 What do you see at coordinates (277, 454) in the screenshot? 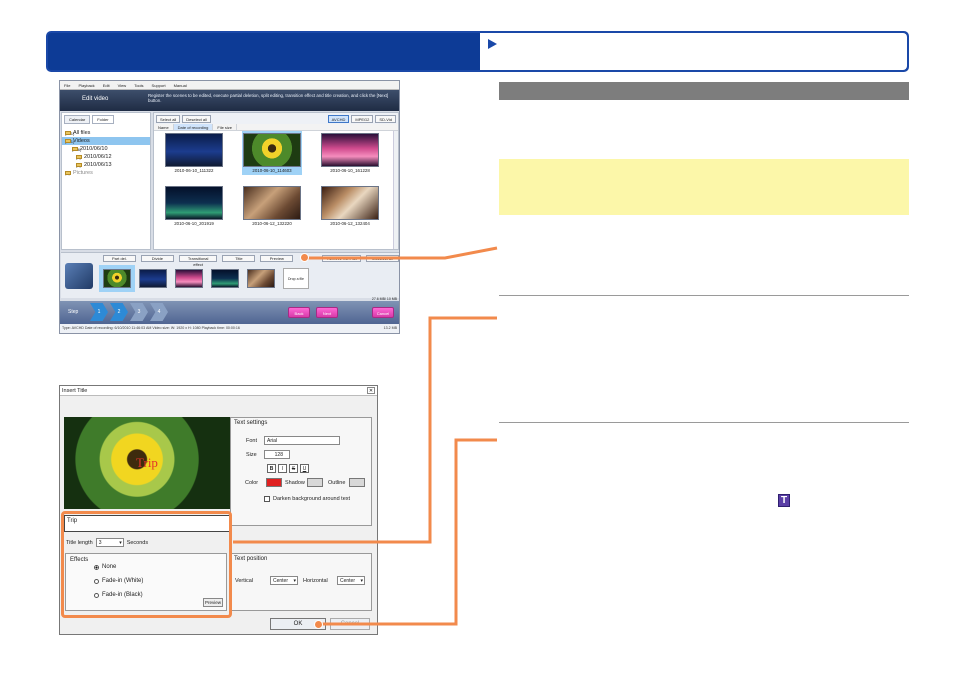
I see `size-stepper: 128` at bounding box center [277, 454].